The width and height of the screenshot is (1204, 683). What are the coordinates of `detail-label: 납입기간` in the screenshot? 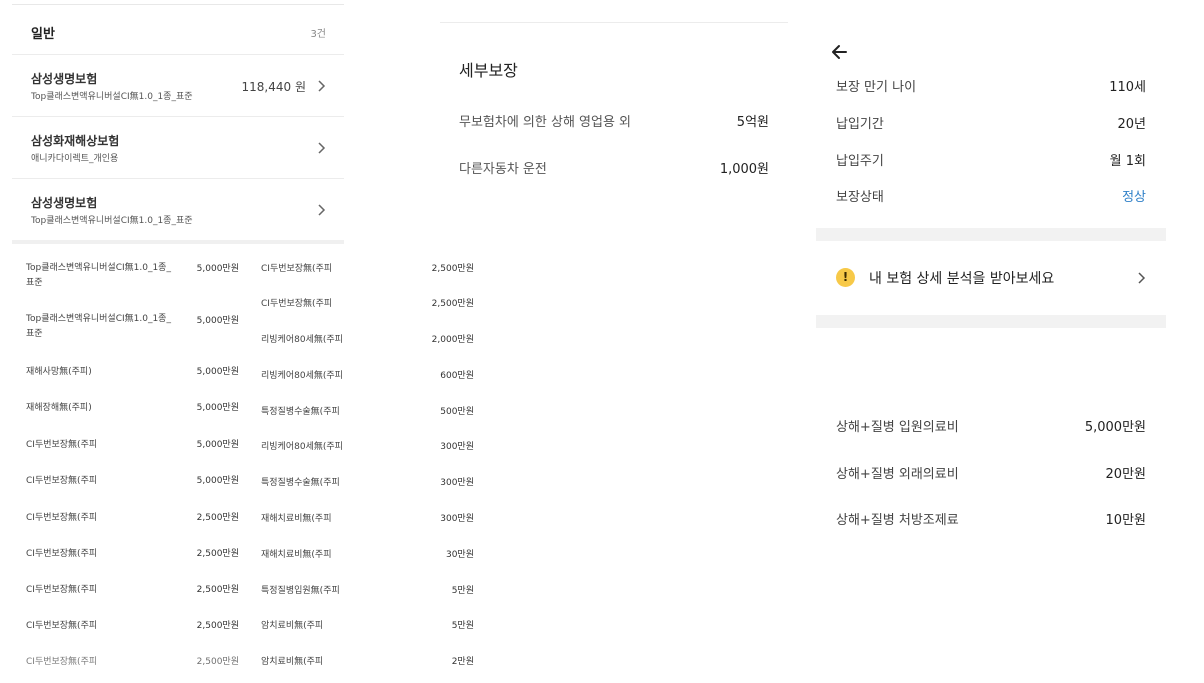 It's located at (860, 124).